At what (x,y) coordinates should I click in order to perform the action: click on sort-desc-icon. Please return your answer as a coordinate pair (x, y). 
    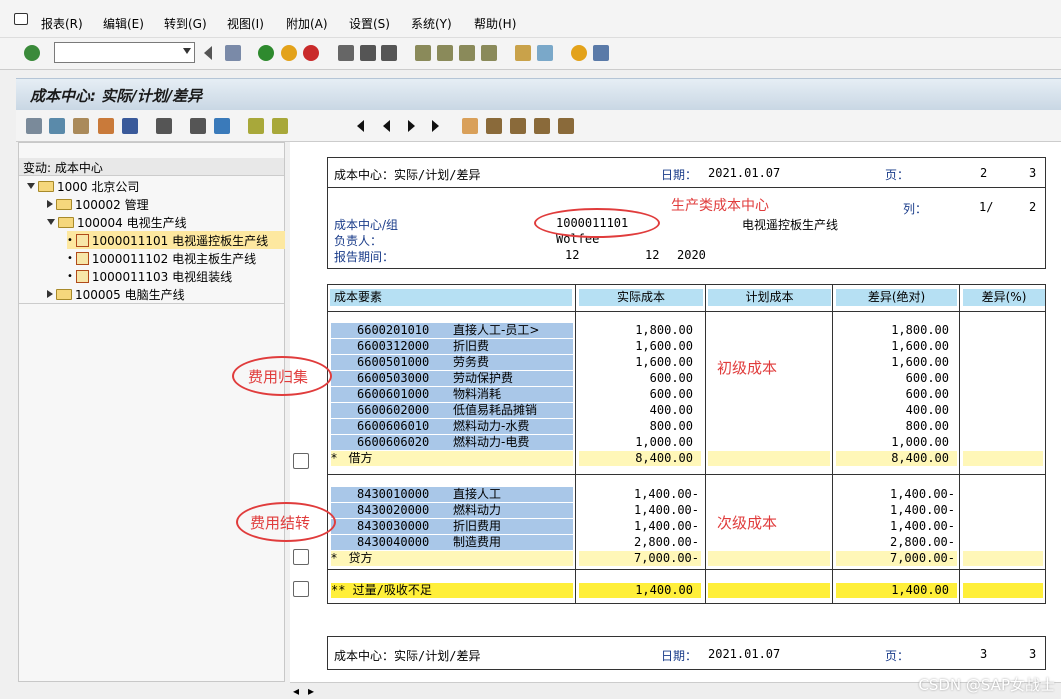
    Looking at the image, I should click on (280, 126).